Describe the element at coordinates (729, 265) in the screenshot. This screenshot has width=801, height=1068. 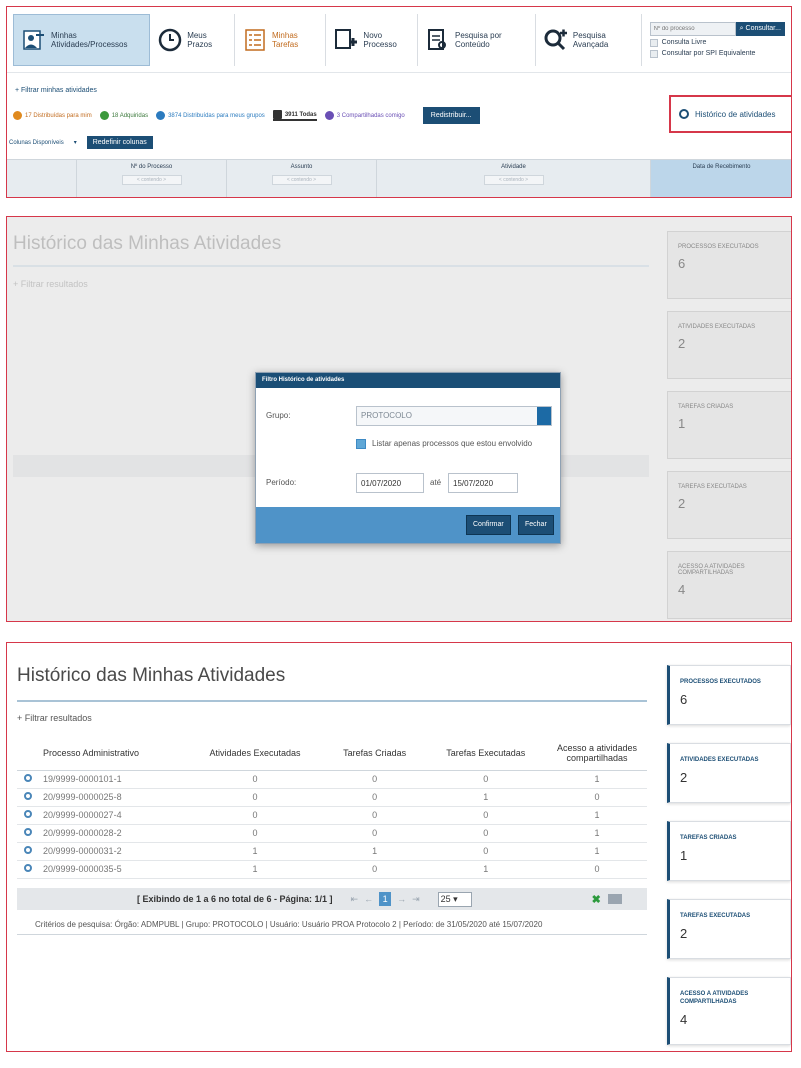
I see `summary-card-faded: PROCESSOS EXECUTADOS 6` at that location.